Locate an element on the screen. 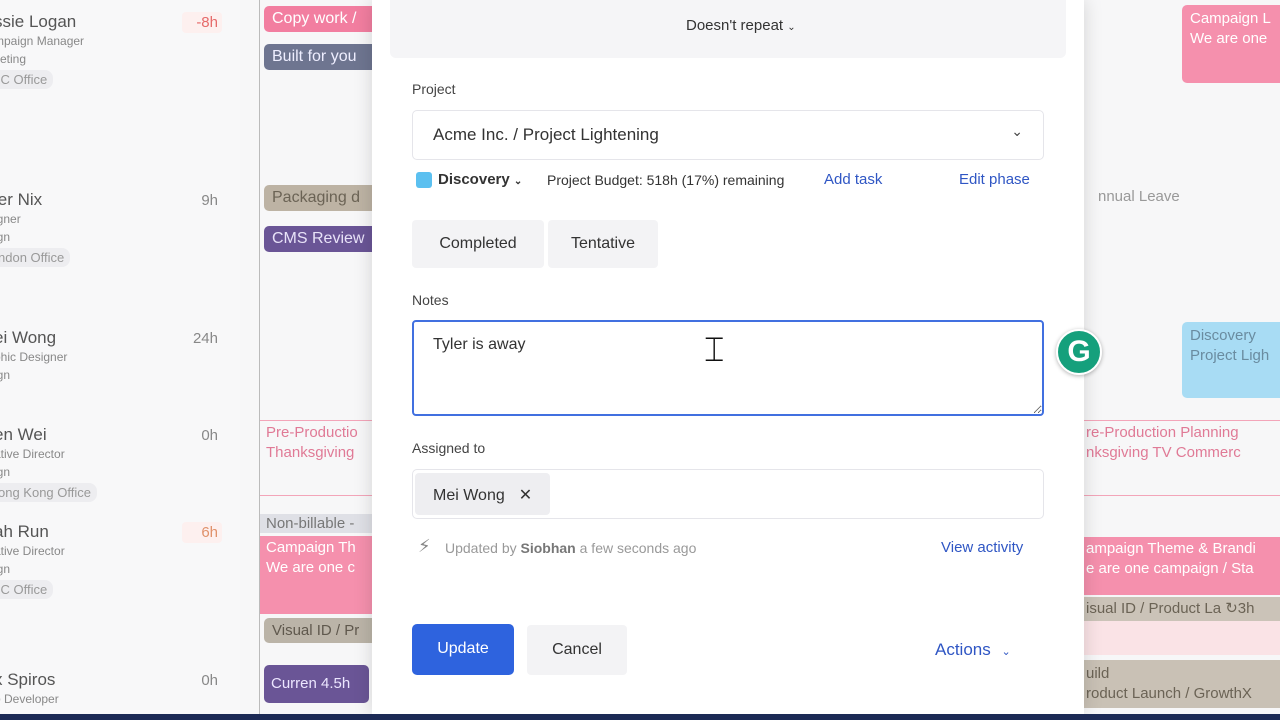  person-name: ssie Logan is located at coordinates (38, 21).